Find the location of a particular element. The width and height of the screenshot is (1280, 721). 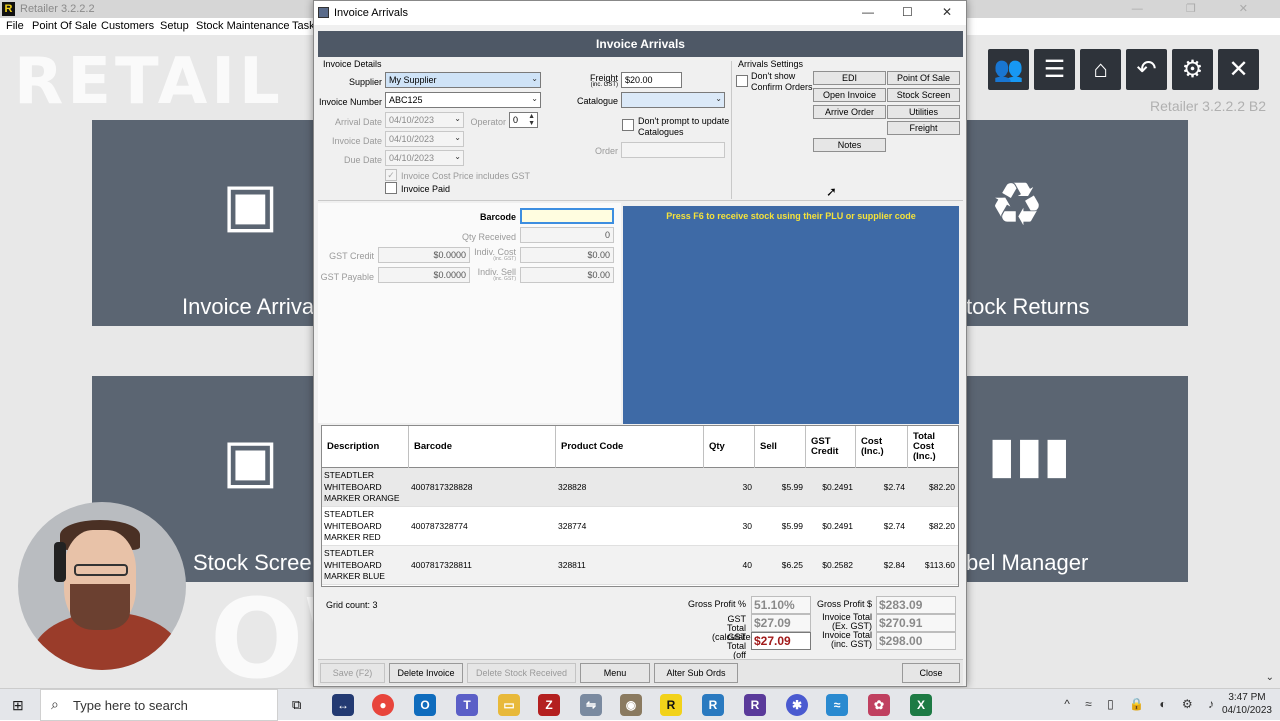

chrome-icon: ● is located at coordinates (383, 705).